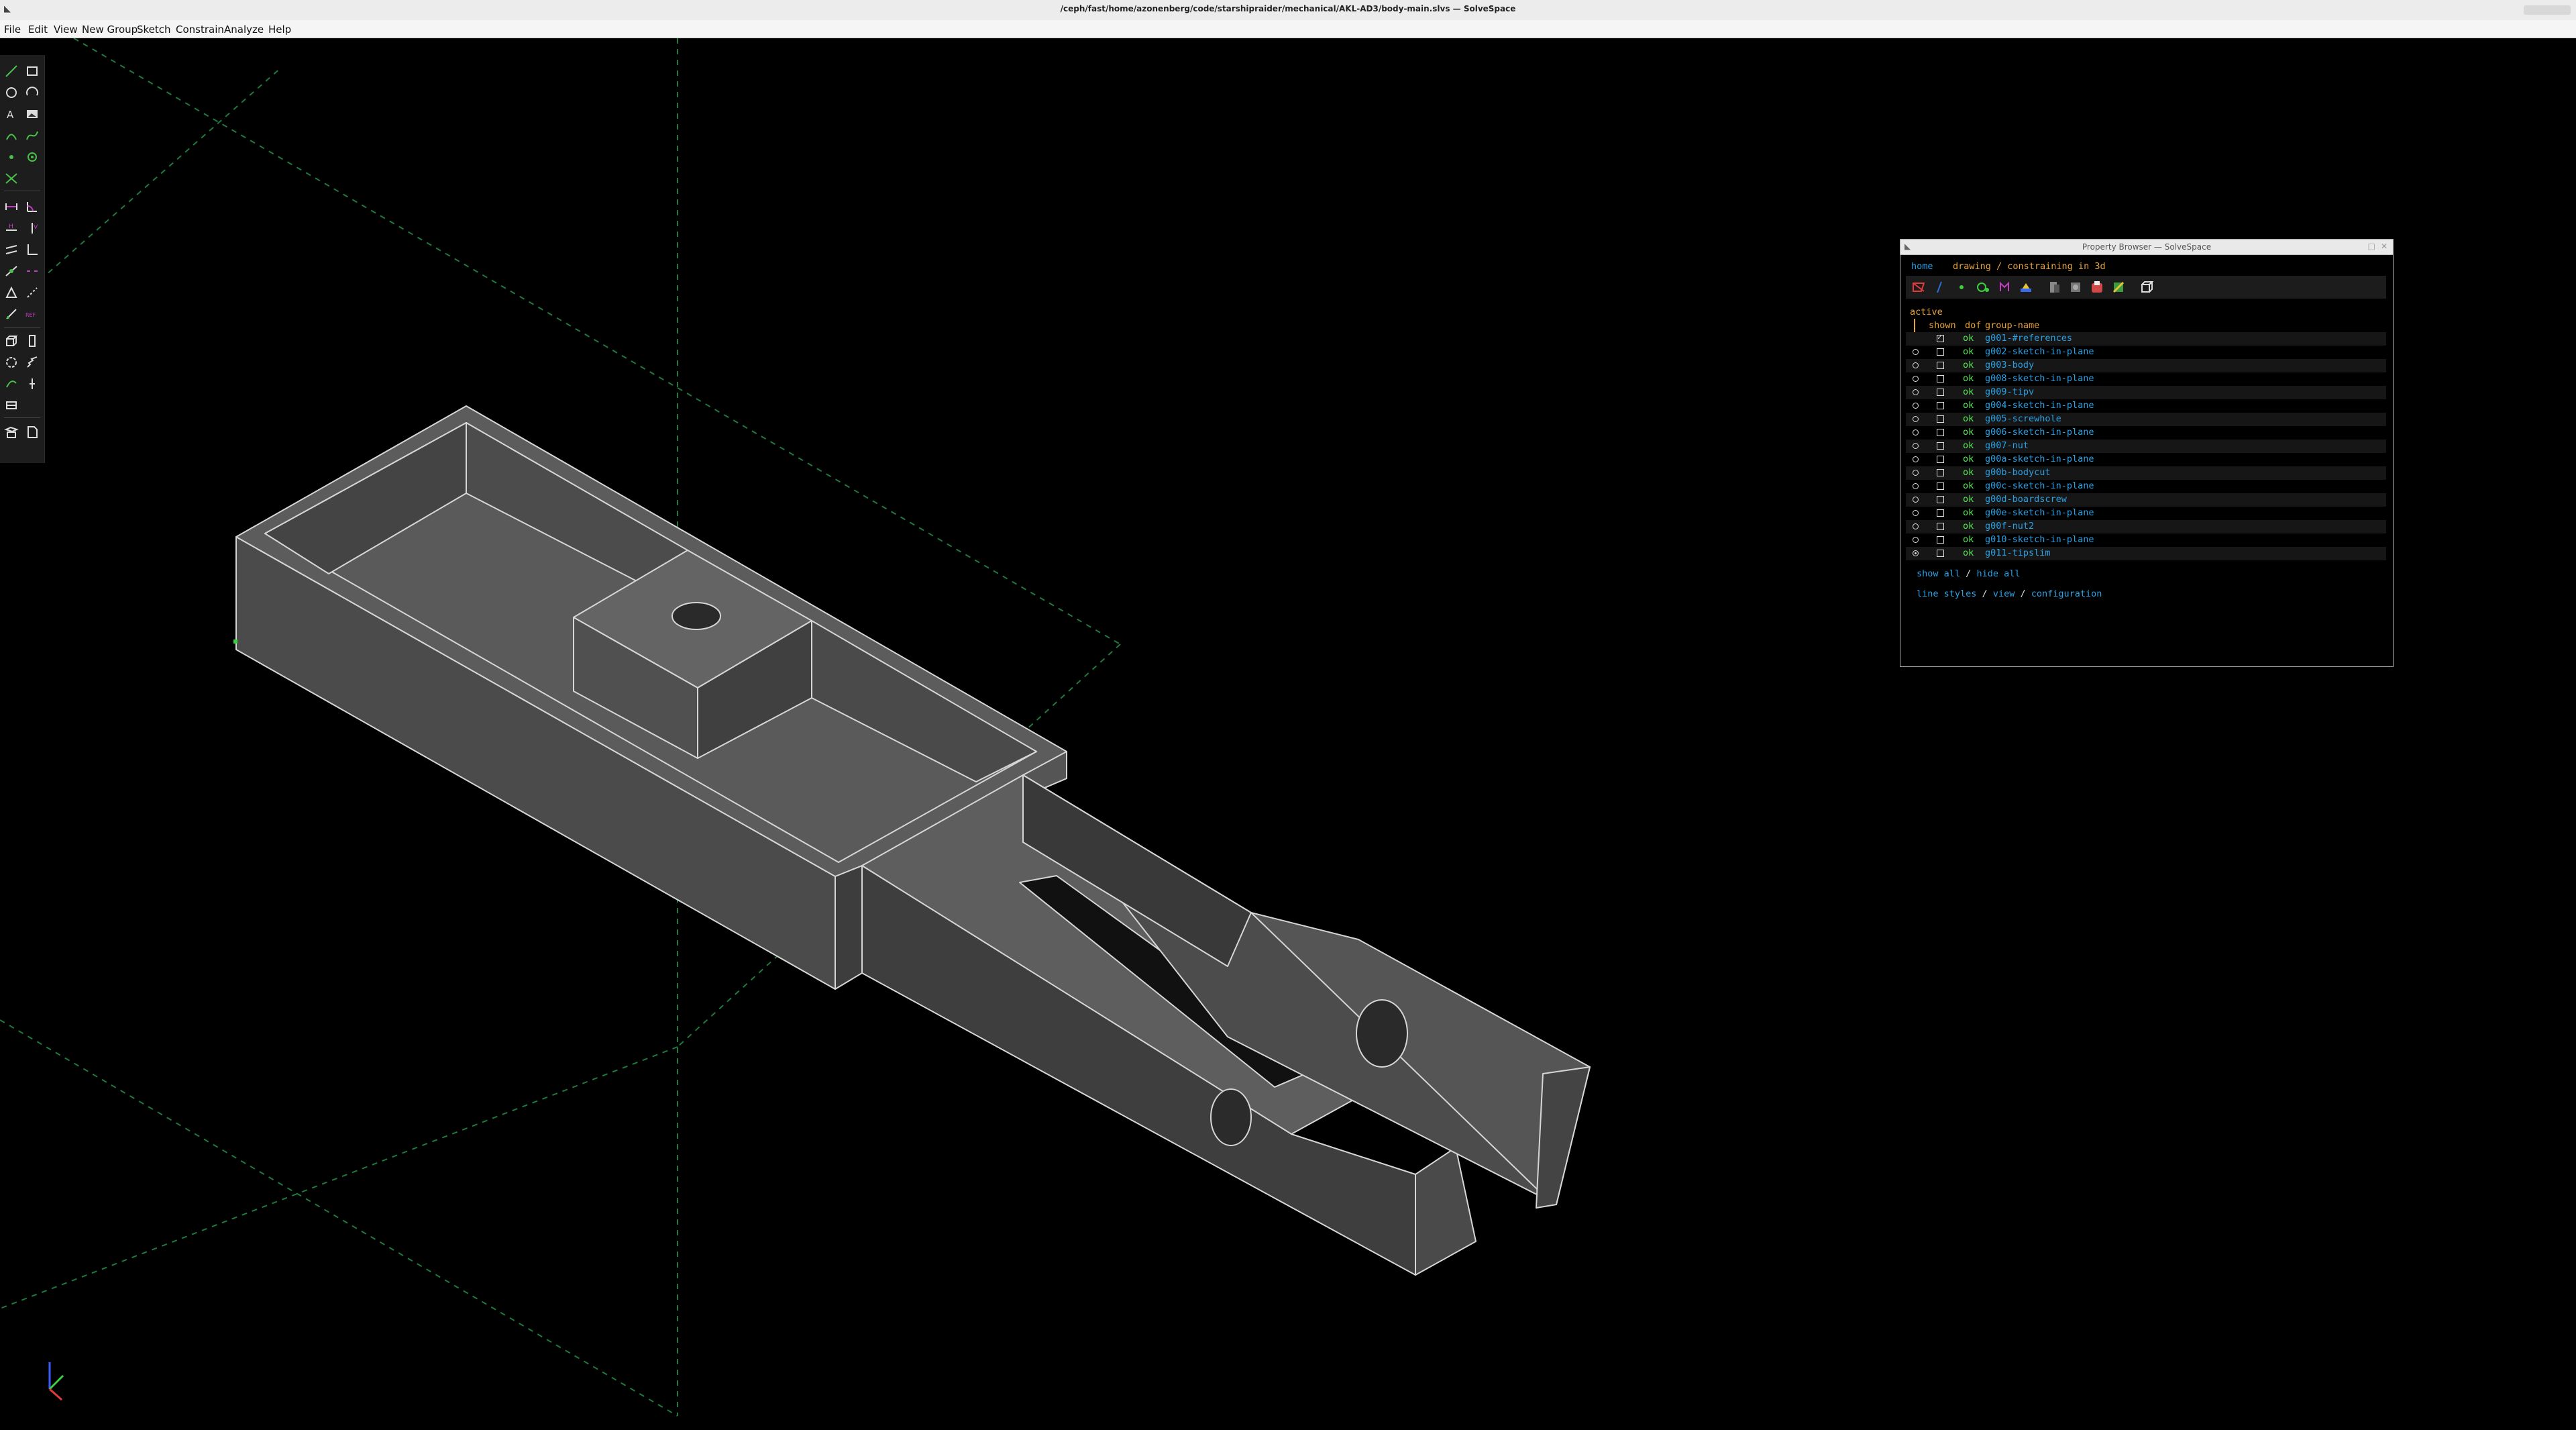 The image size is (2576, 1430). I want to click on group-row: ok g005-screwhole, so click(2146, 420).